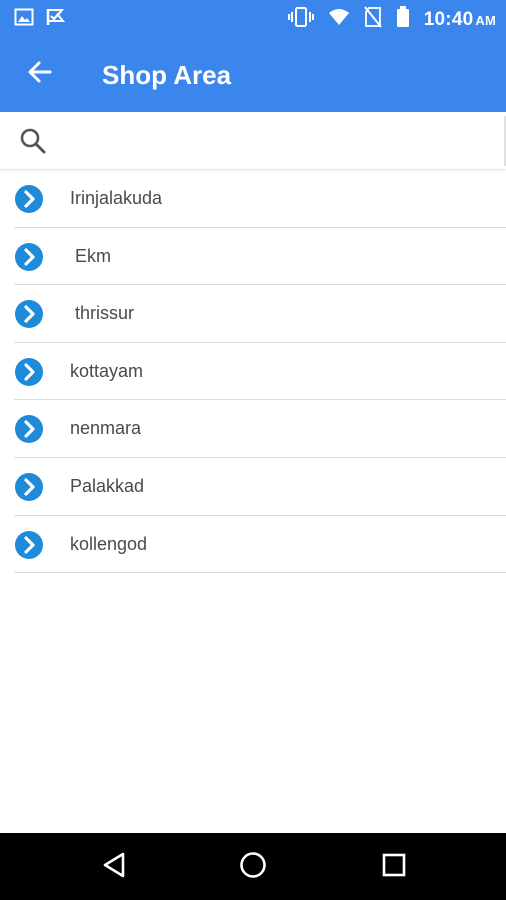  I want to click on status-bar: 10:40 AM, so click(253, 18).